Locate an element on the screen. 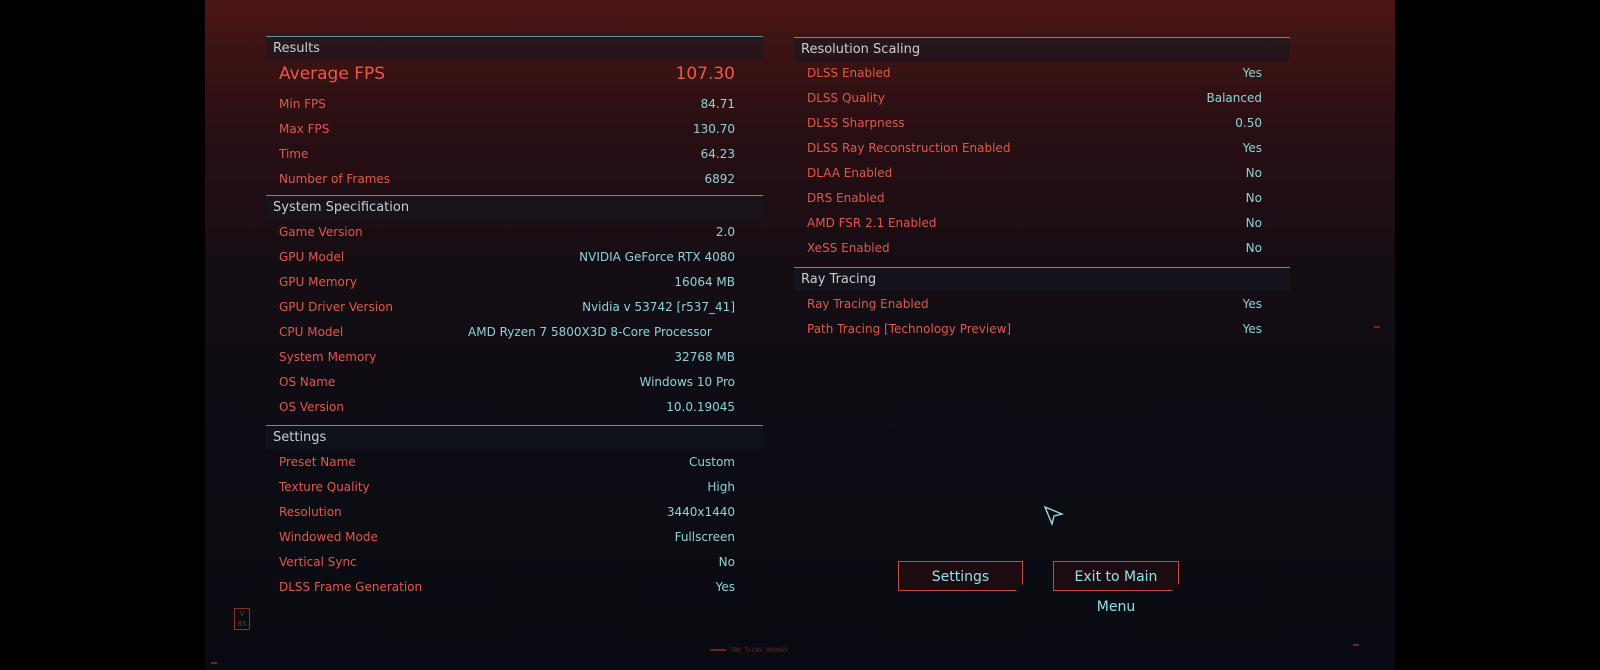 This screenshot has width=1600, height=670. stat-value: Custom is located at coordinates (712, 462).